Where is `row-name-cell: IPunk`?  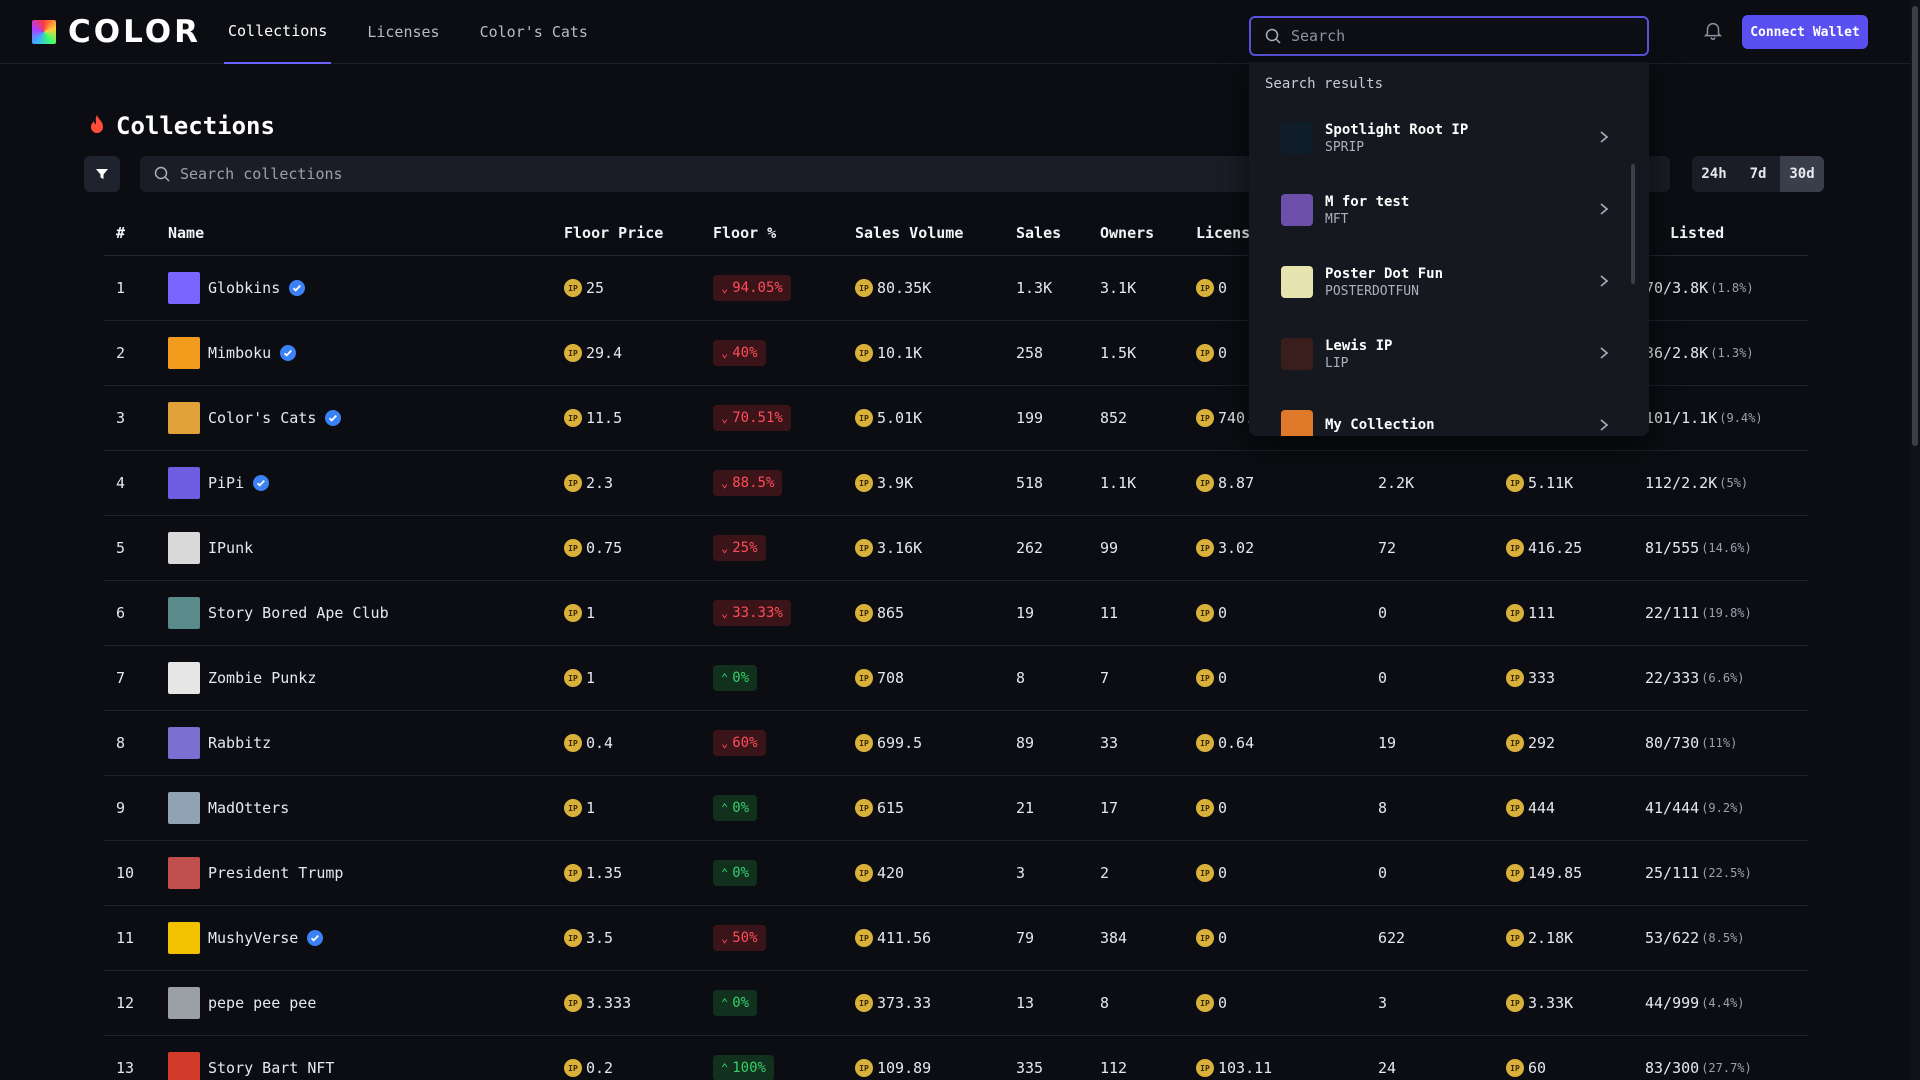 row-name-cell: IPunk is located at coordinates (210, 548).